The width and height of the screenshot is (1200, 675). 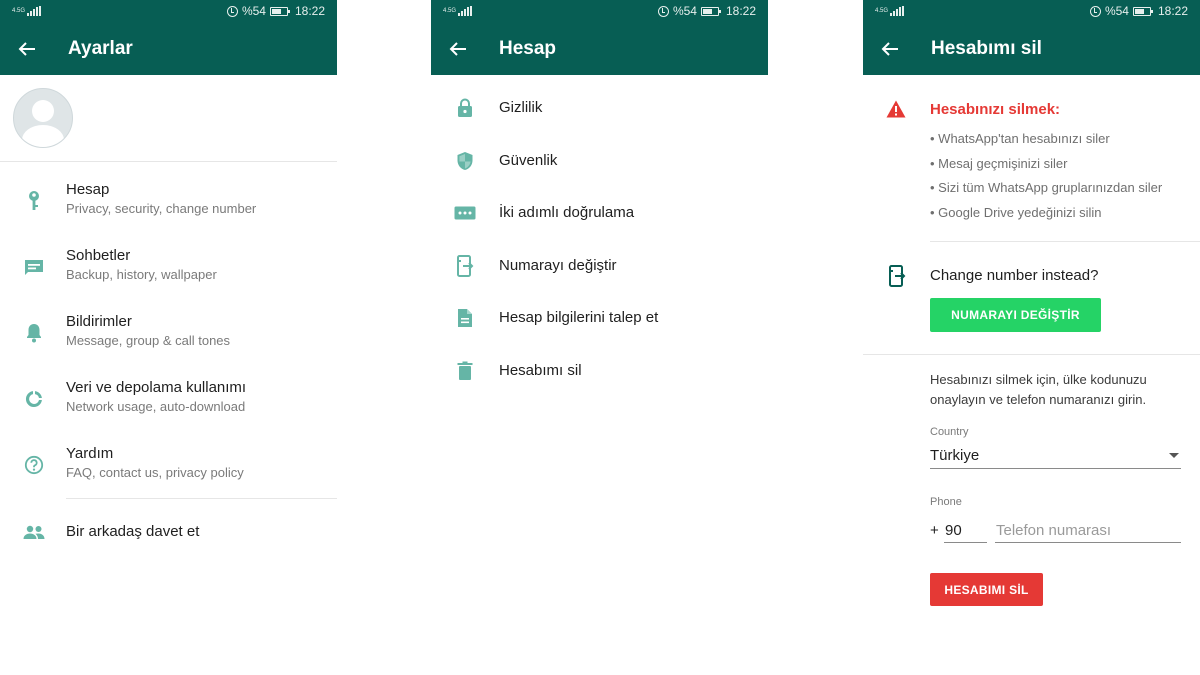 I want to click on dots-icon, so click(x=465, y=213).